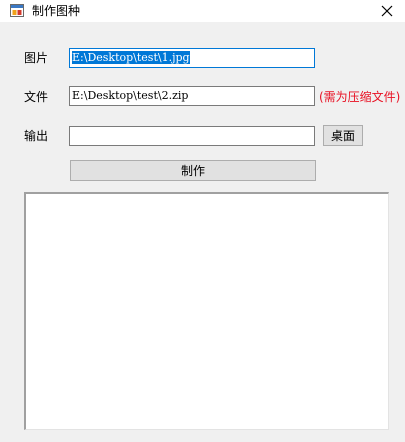  What do you see at coordinates (36, 97) in the screenshot?
I see `file-label: 文件` at bounding box center [36, 97].